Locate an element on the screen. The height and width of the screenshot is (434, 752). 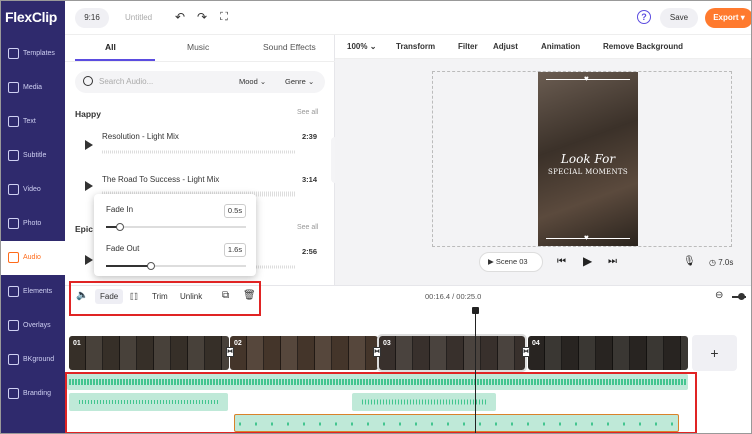
audio-track-selected is located at coordinates (456, 423).